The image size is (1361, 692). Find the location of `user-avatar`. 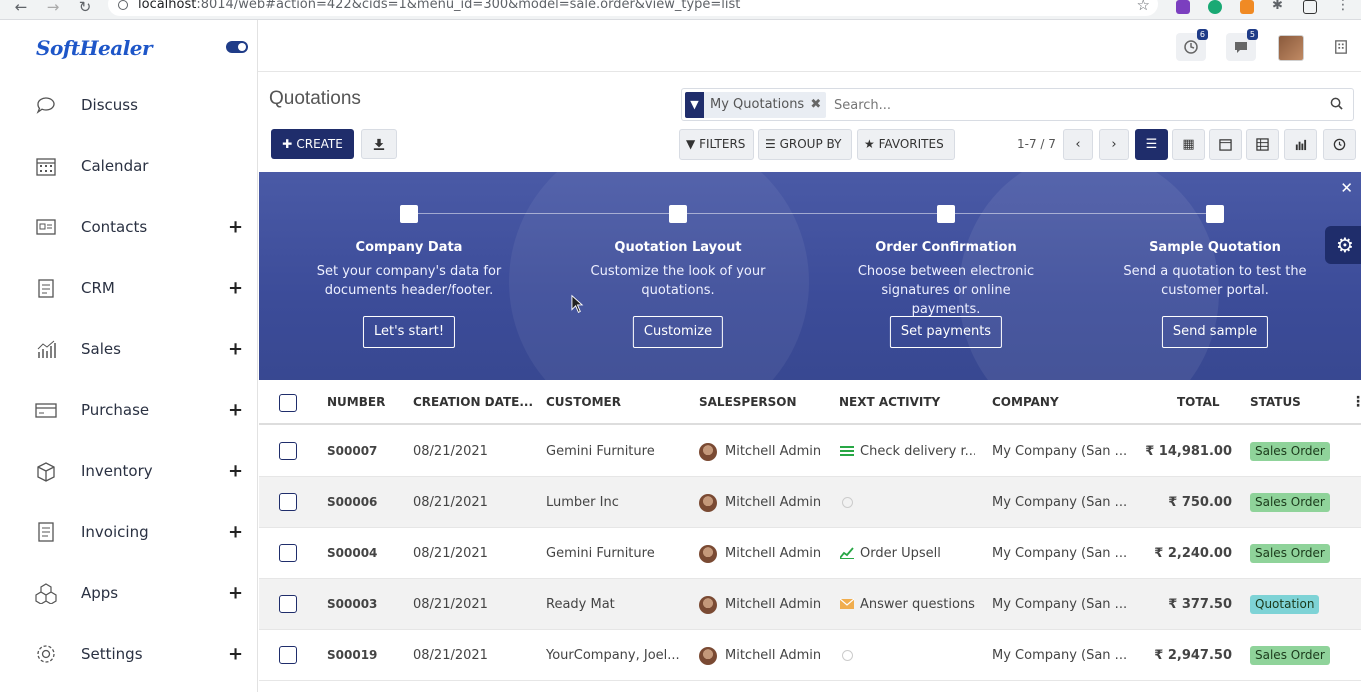

user-avatar is located at coordinates (1291, 48).